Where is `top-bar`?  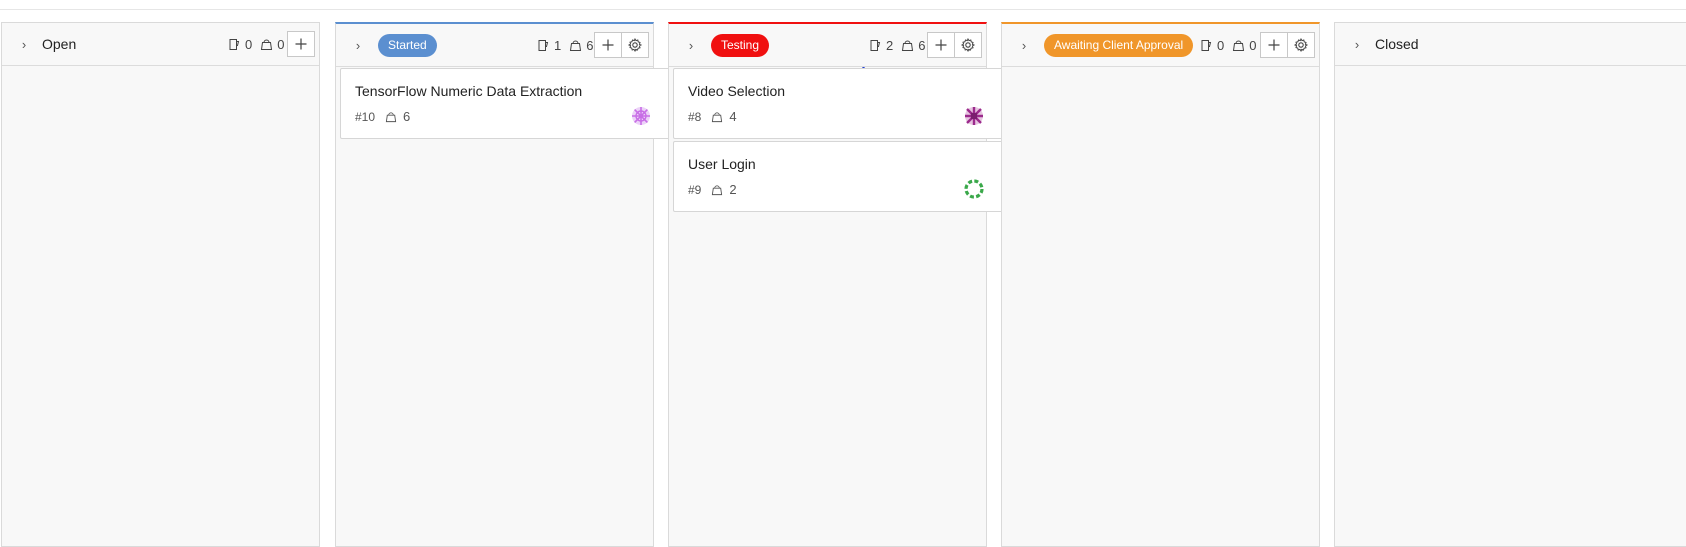 top-bar is located at coordinates (843, 5).